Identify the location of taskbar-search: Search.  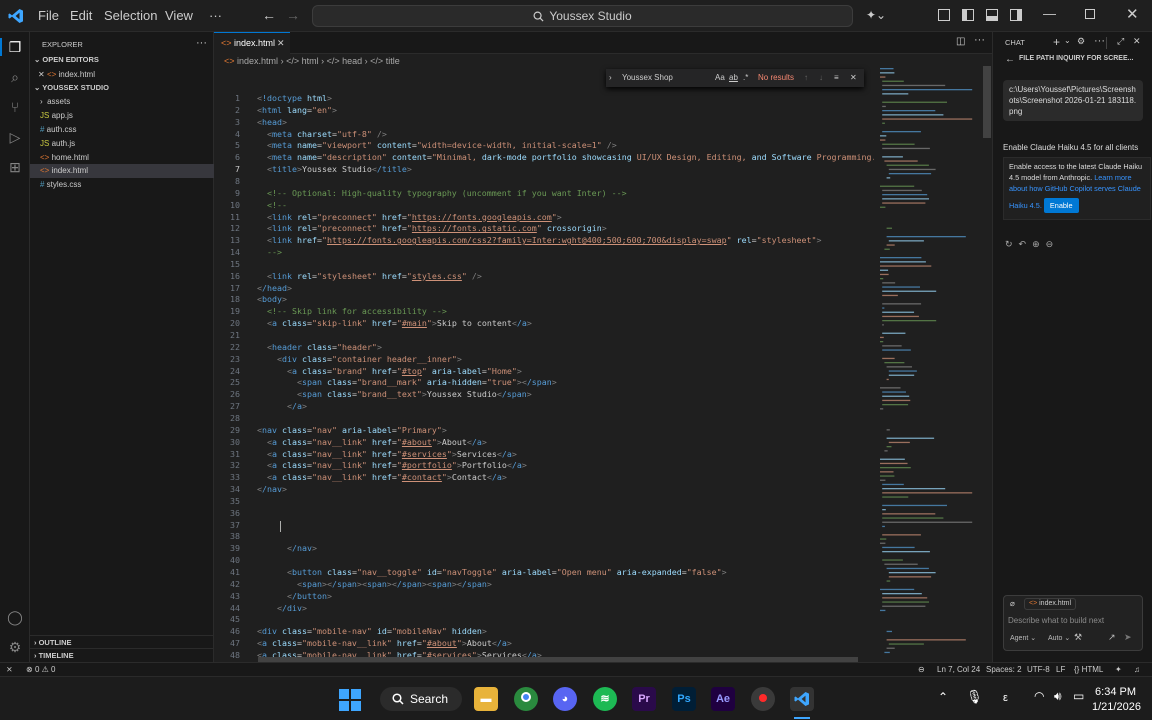
(421, 699).